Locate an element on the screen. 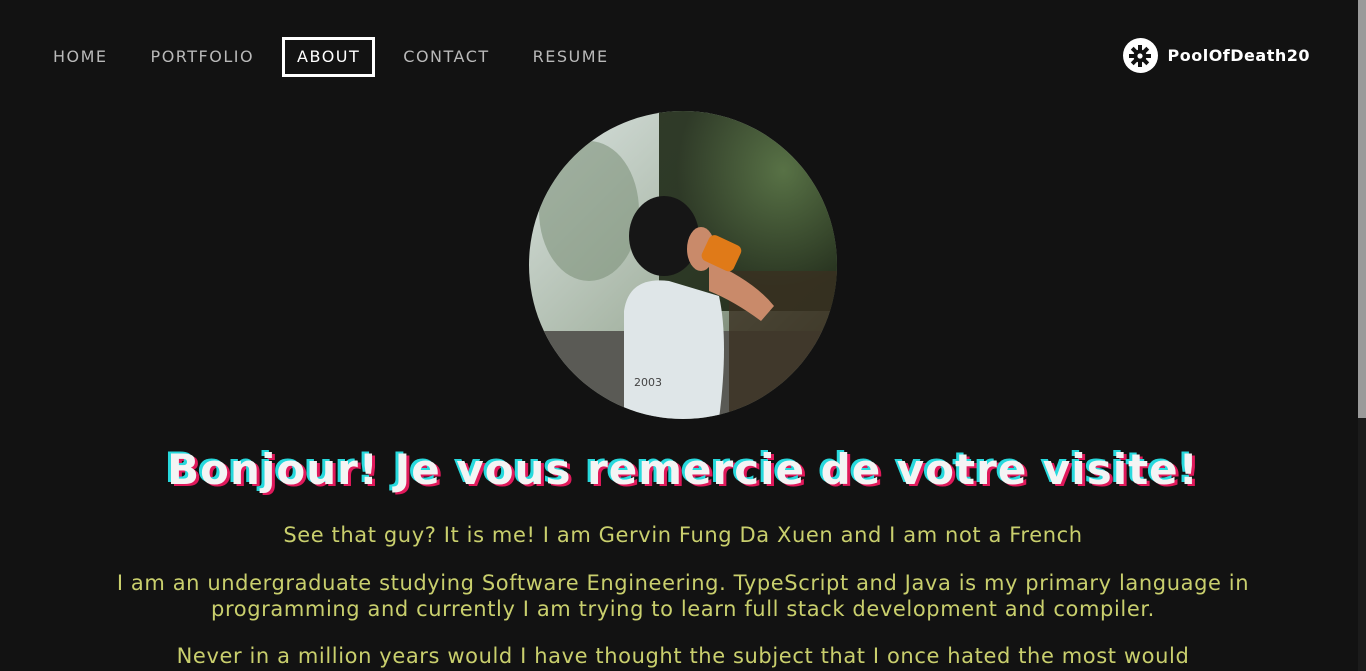 This screenshot has width=1366, height=671. username: PoolOfDeath20 is located at coordinates (1238, 55).